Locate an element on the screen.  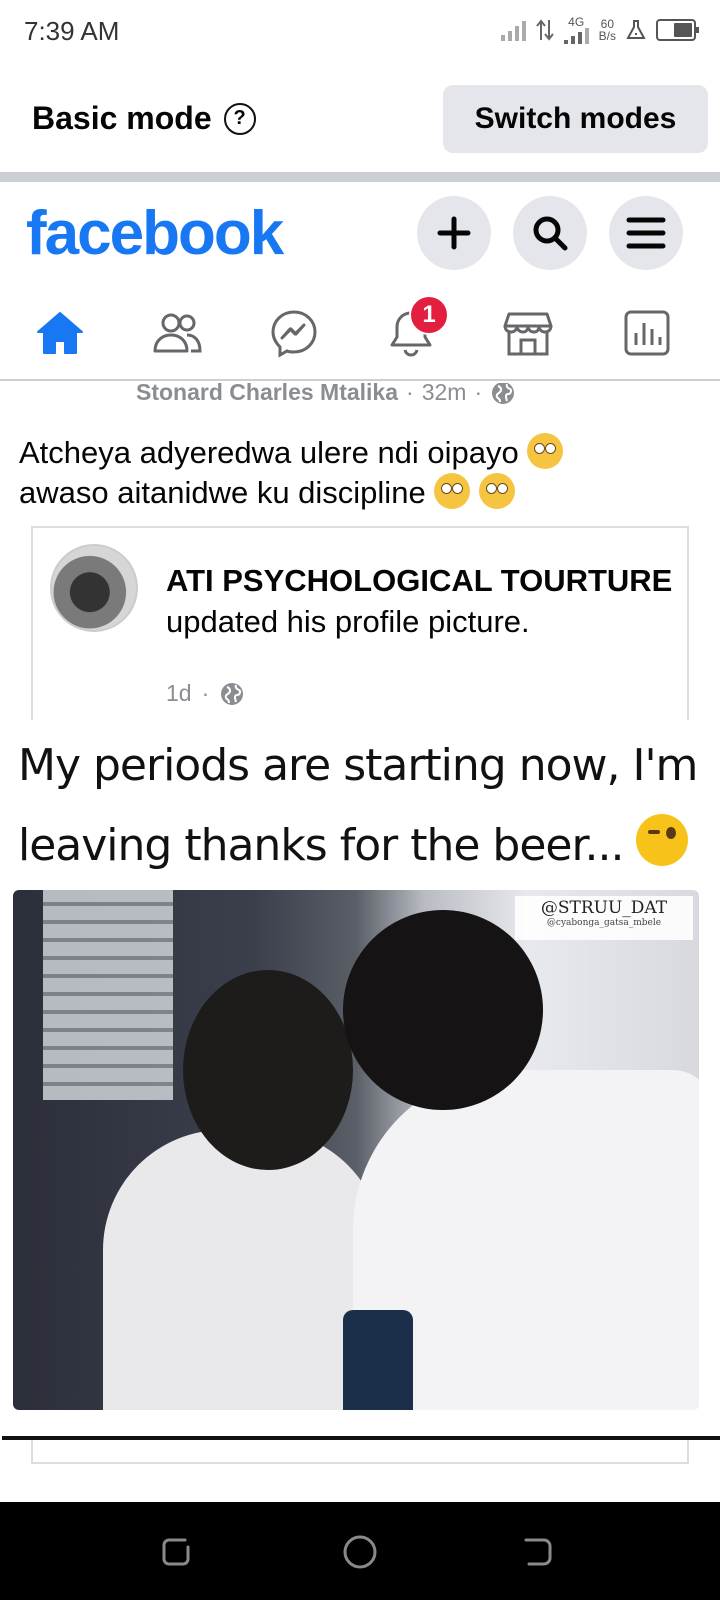
wink-emoji is located at coordinates (662, 840).